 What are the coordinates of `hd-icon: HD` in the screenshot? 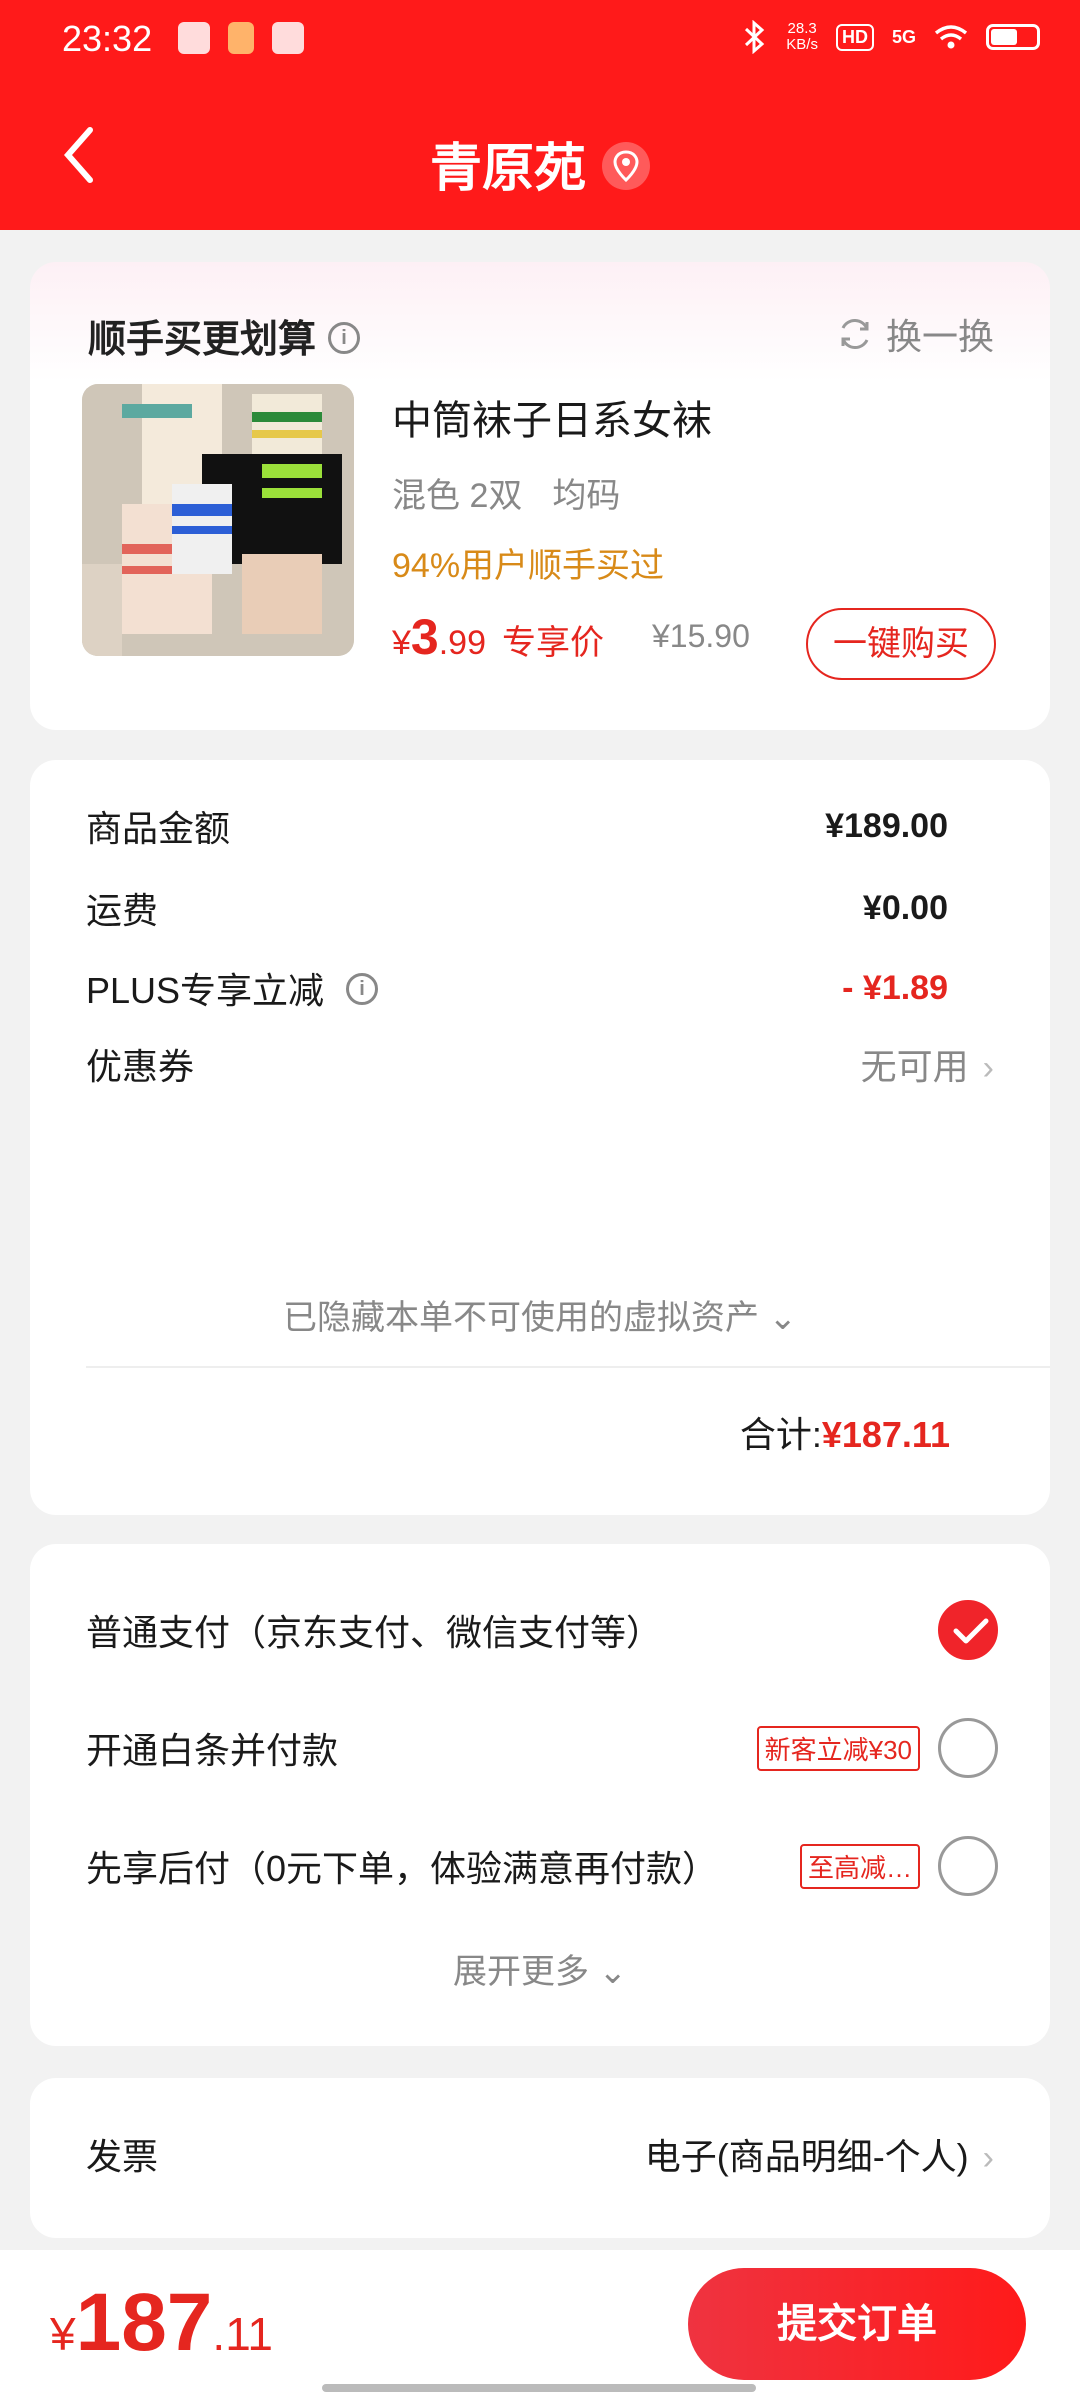 It's located at (854, 37).